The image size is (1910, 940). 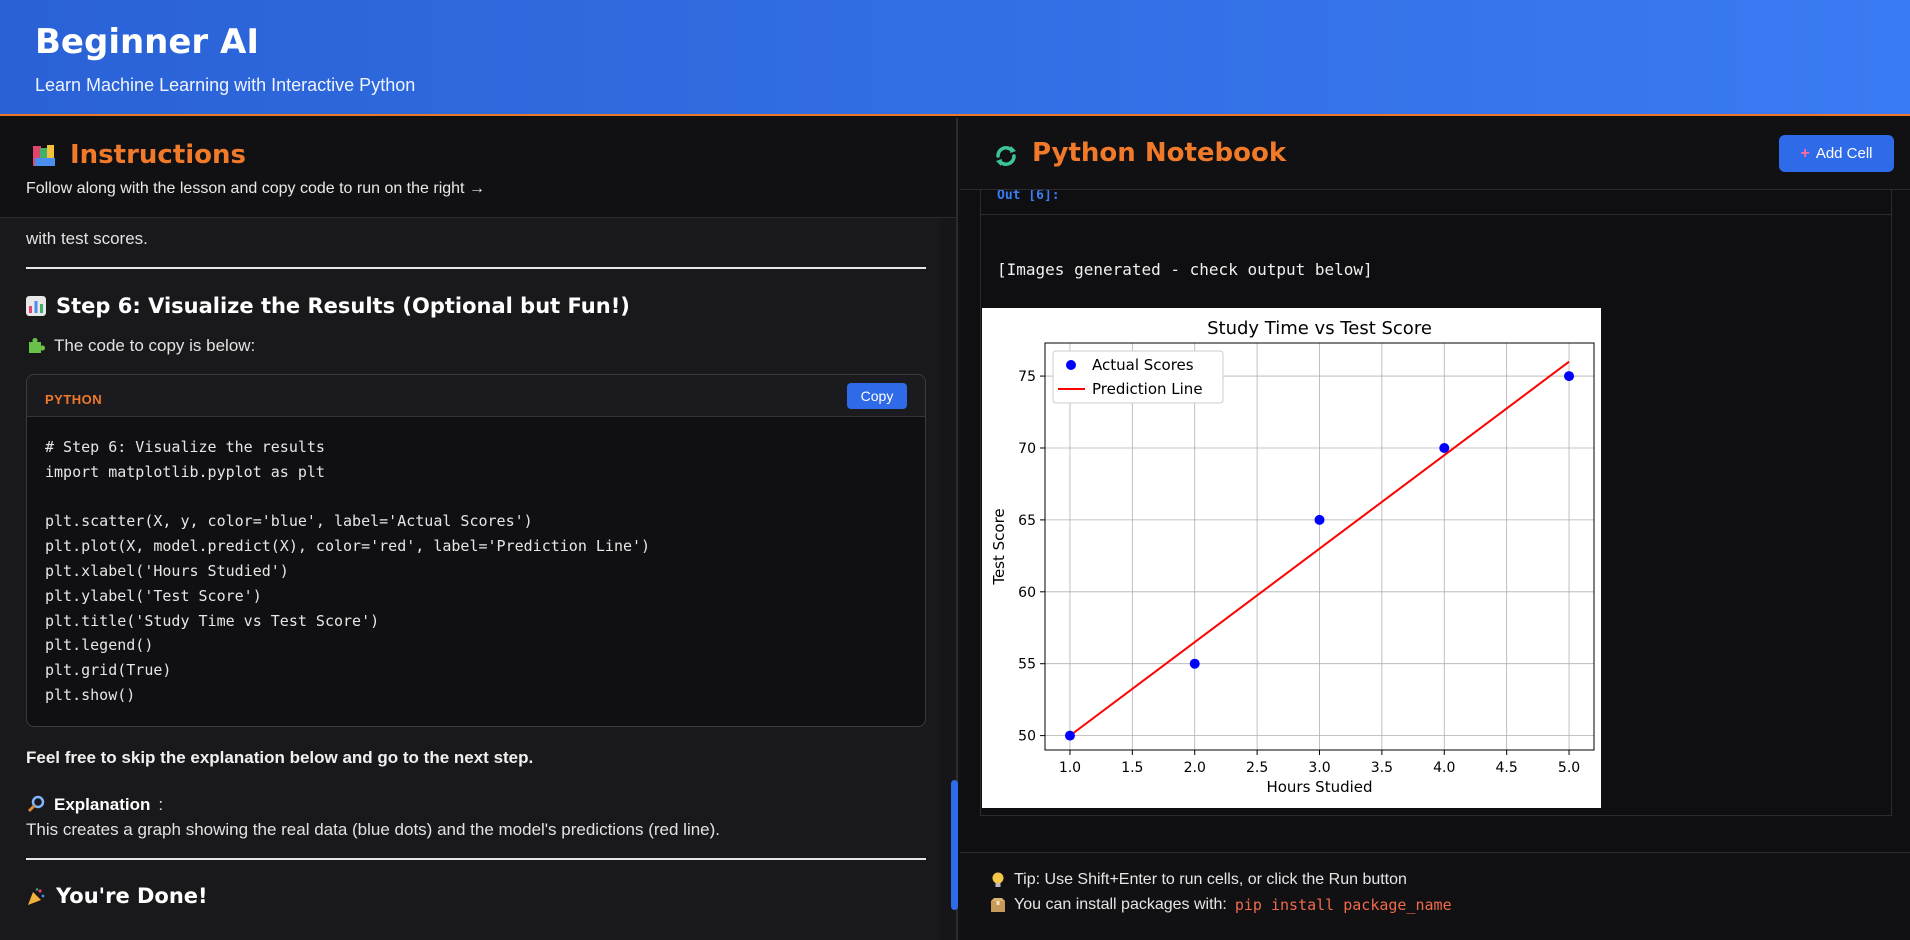 What do you see at coordinates (999, 546) in the screenshot?
I see `y-axis-label: Test Score` at bounding box center [999, 546].